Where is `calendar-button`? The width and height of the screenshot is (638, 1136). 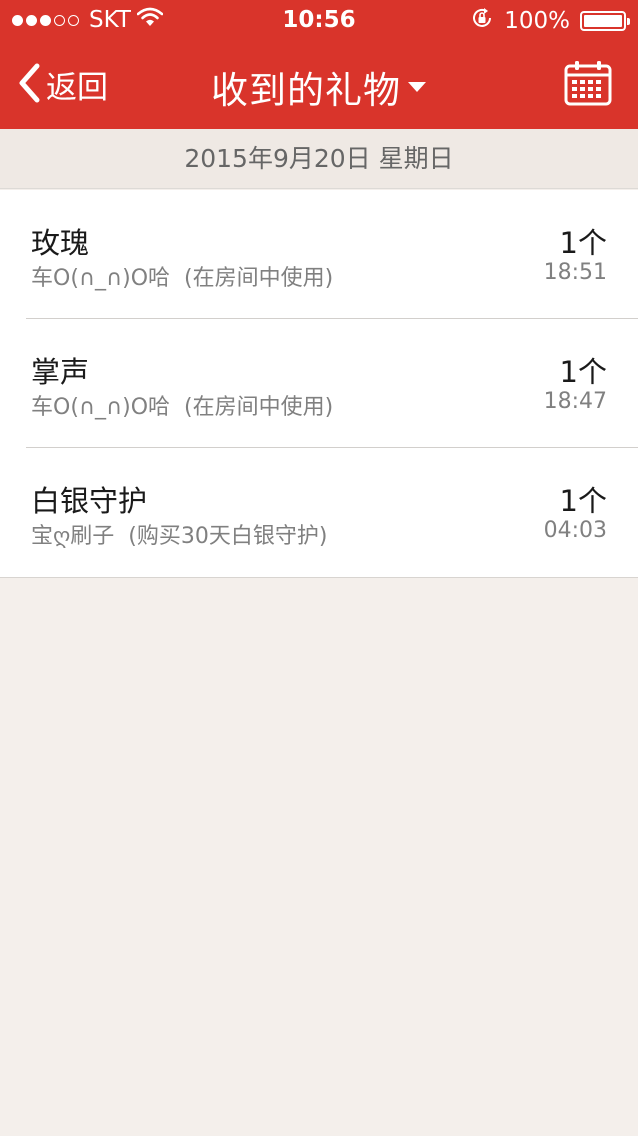 calendar-button is located at coordinates (588, 85).